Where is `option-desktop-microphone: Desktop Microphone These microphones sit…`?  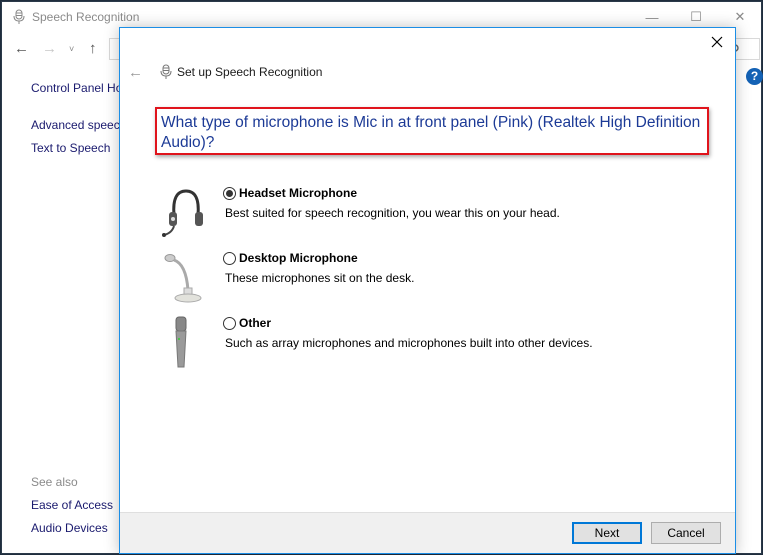 option-desktop-microphone: Desktop Microphone These microphones sit… is located at coordinates (440, 280).